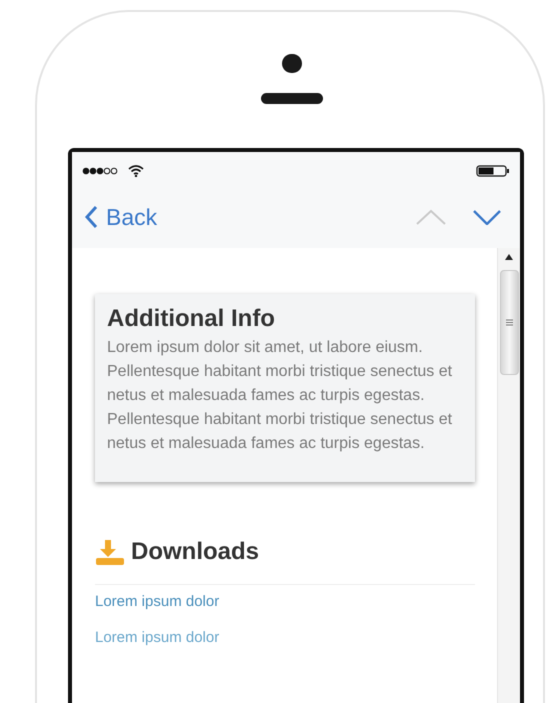 The height and width of the screenshot is (703, 547). What do you see at coordinates (195, 551) in the screenshot?
I see `downloads-heading: Downloads` at bounding box center [195, 551].